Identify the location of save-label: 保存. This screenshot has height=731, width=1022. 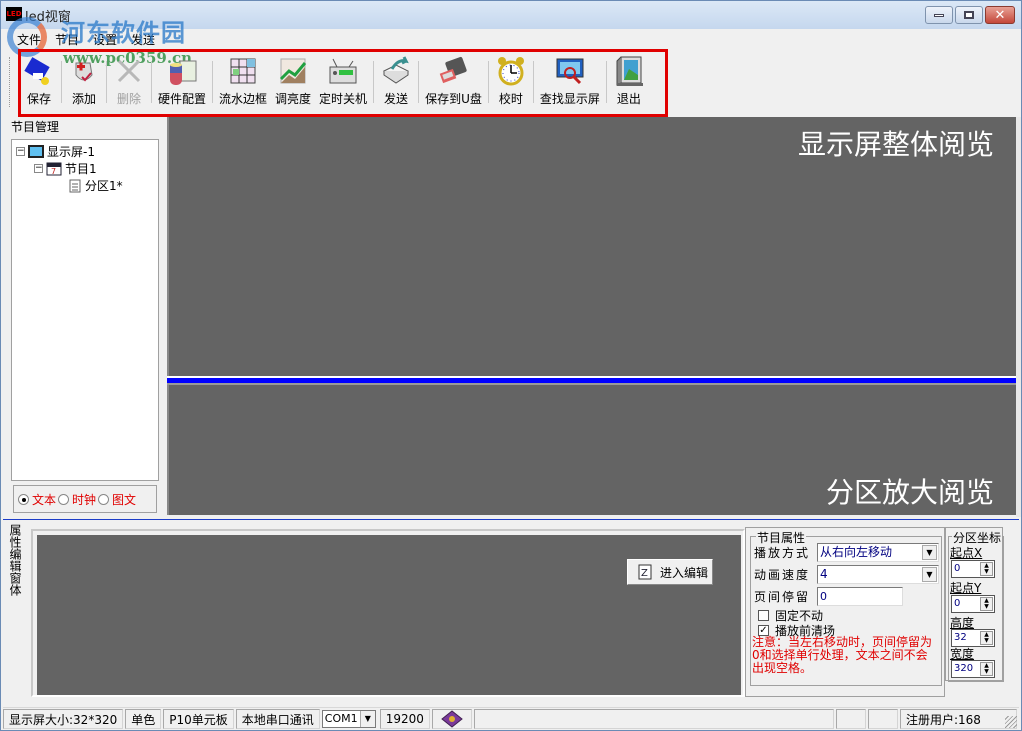
(38, 99).